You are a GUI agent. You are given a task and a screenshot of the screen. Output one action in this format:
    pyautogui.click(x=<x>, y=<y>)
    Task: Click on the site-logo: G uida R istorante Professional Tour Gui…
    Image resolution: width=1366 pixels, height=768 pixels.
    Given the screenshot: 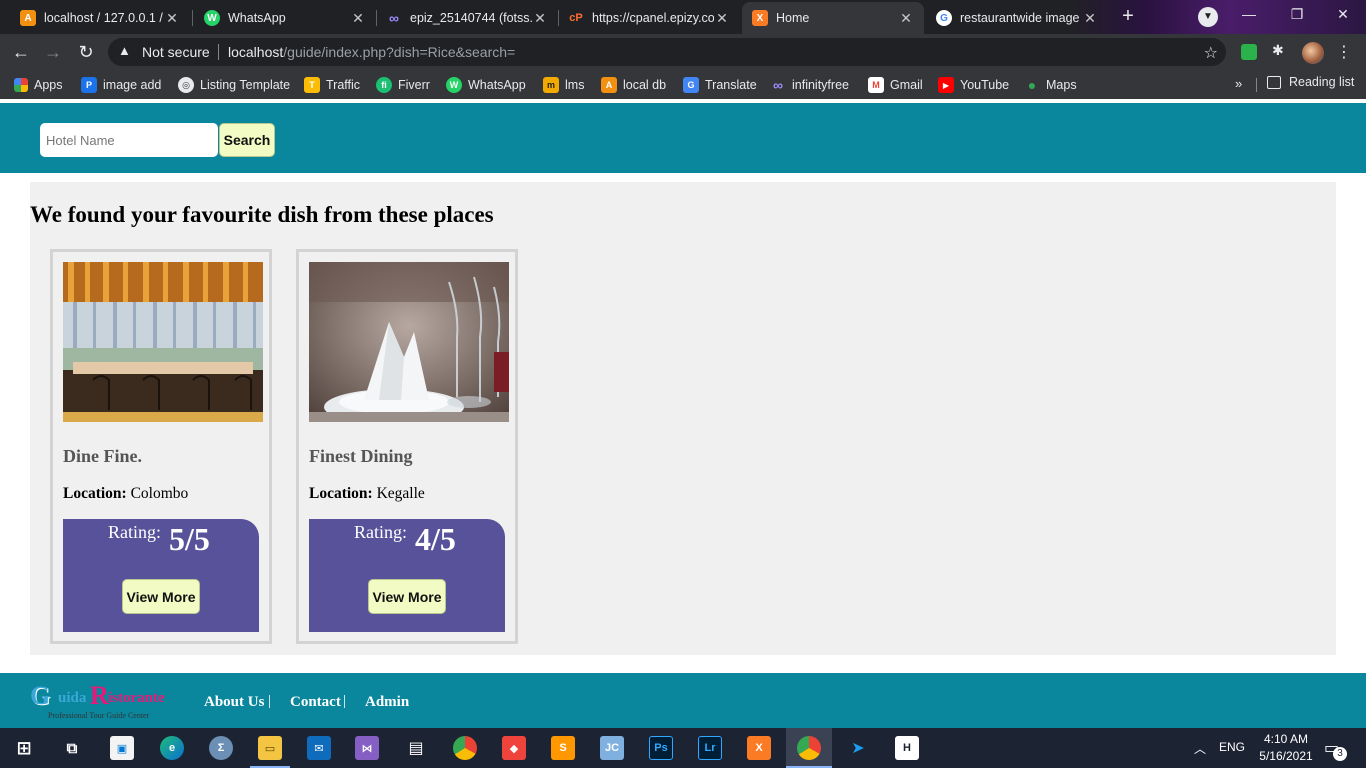 What is the action you would take?
    pyautogui.click(x=110, y=701)
    